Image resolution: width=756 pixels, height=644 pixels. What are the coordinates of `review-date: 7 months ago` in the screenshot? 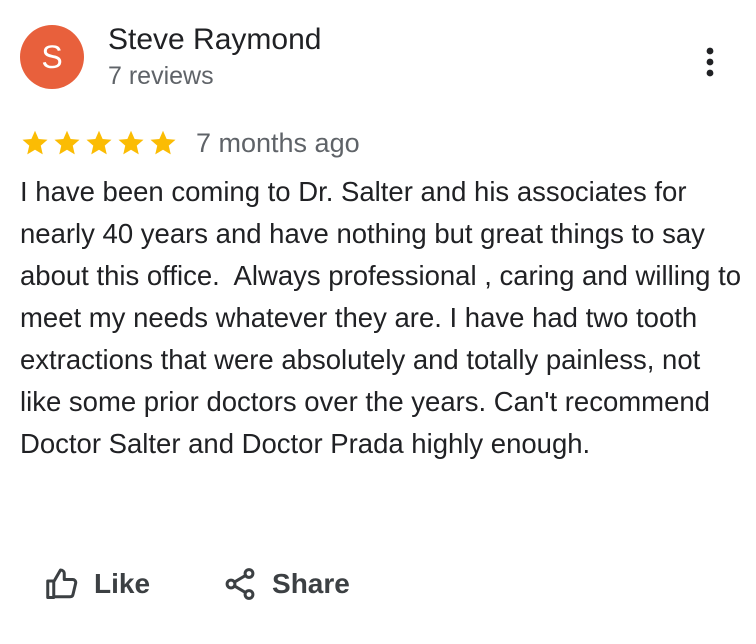 It's located at (278, 143).